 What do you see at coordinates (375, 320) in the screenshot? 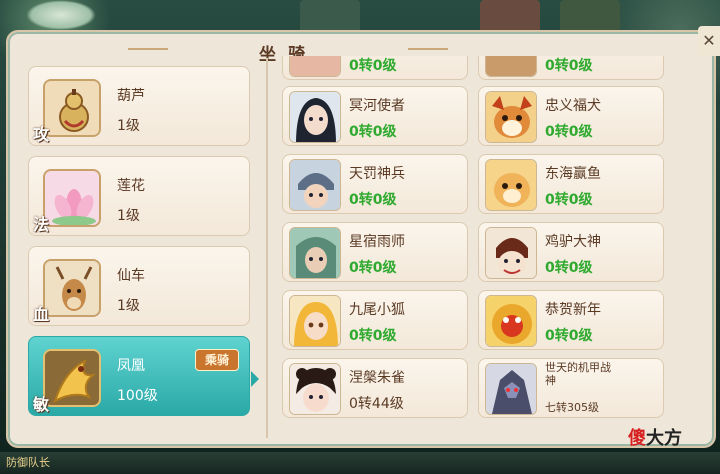
I see `character-card: 九尾小狐 0转0级` at bounding box center [375, 320].